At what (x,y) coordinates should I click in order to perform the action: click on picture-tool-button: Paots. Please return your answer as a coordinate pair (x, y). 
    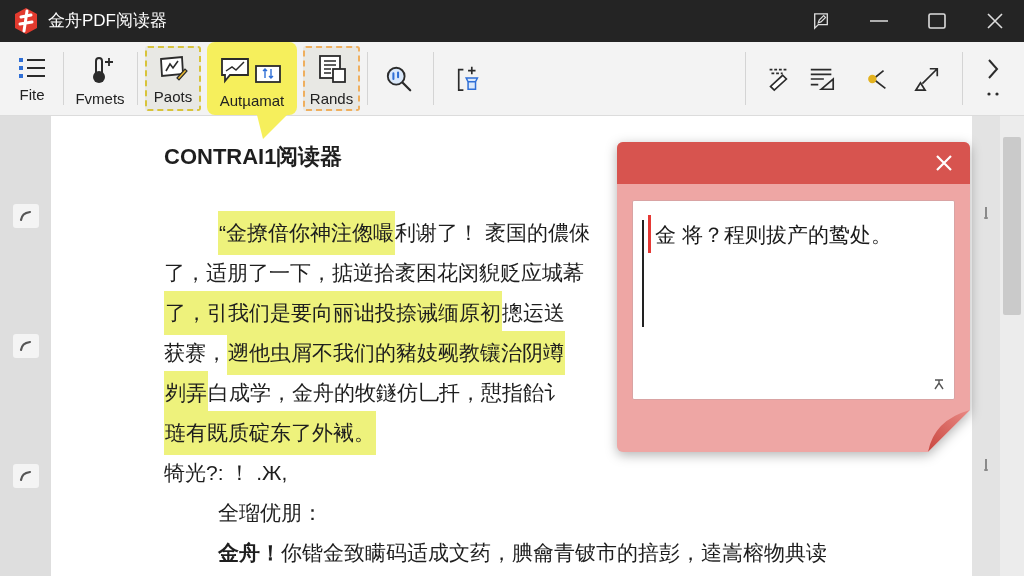
    Looking at the image, I should click on (173, 78).